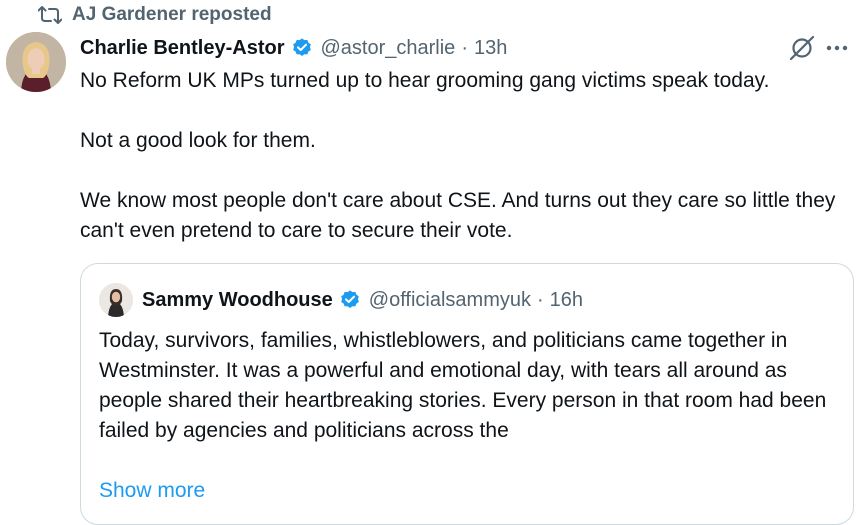 This screenshot has width=864, height=525. I want to click on repost-indicator: AJ Gardener reposted, so click(155, 15).